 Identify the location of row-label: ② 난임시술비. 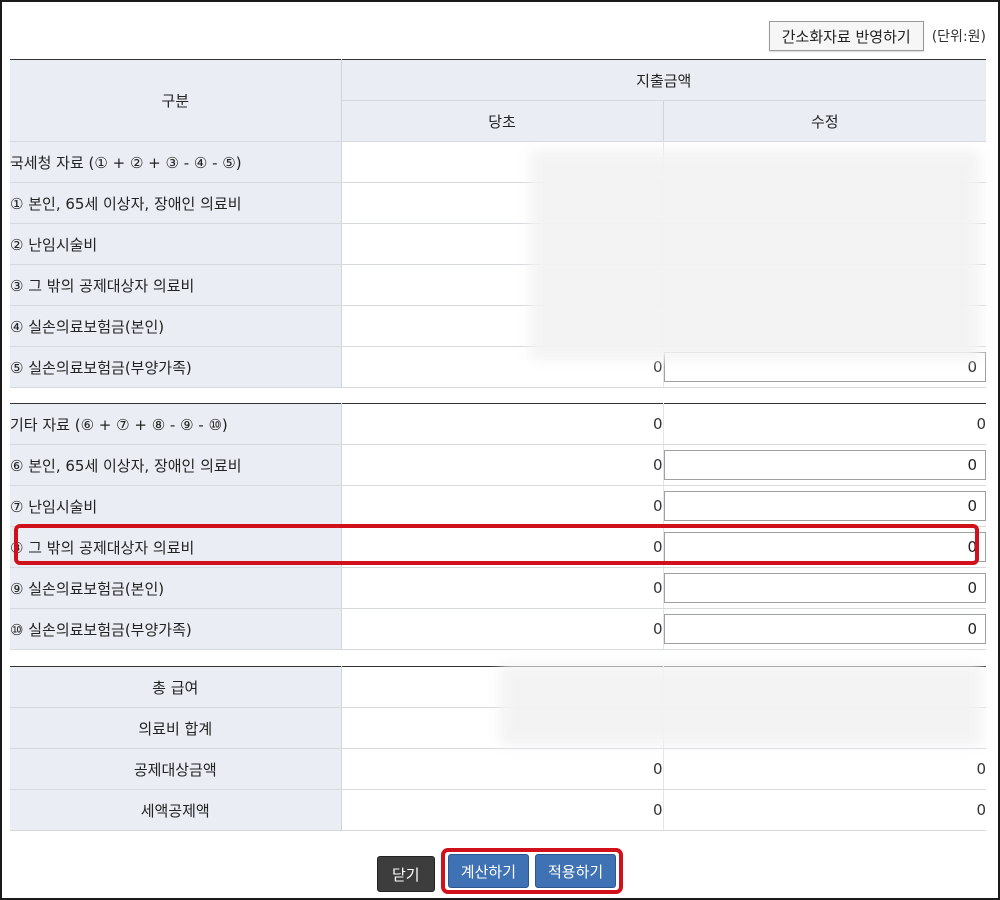
(176, 244).